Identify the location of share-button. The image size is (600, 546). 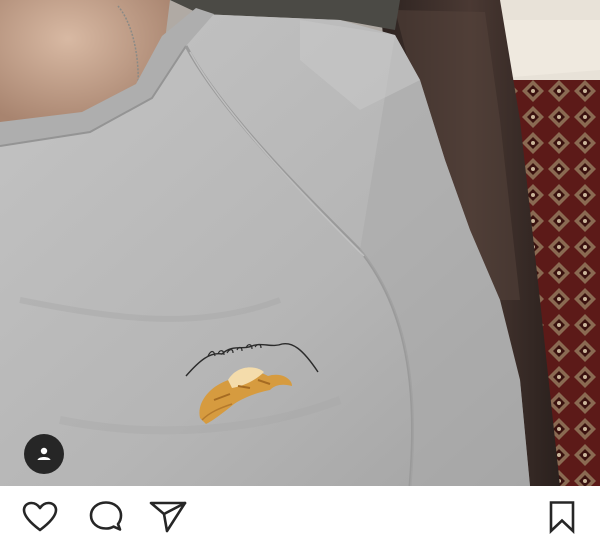
(168, 517).